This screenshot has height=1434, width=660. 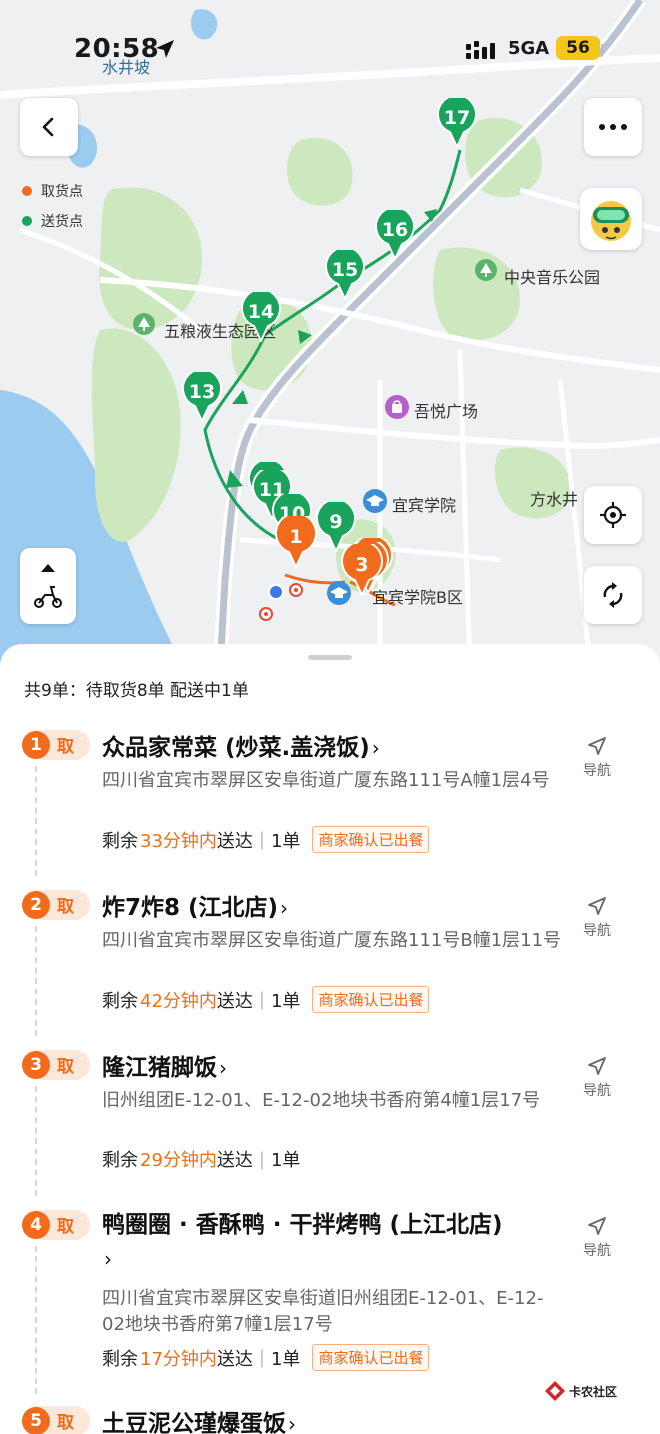 What do you see at coordinates (424, 505) in the screenshot?
I see `map-label-ybu: 宜宾学院` at bounding box center [424, 505].